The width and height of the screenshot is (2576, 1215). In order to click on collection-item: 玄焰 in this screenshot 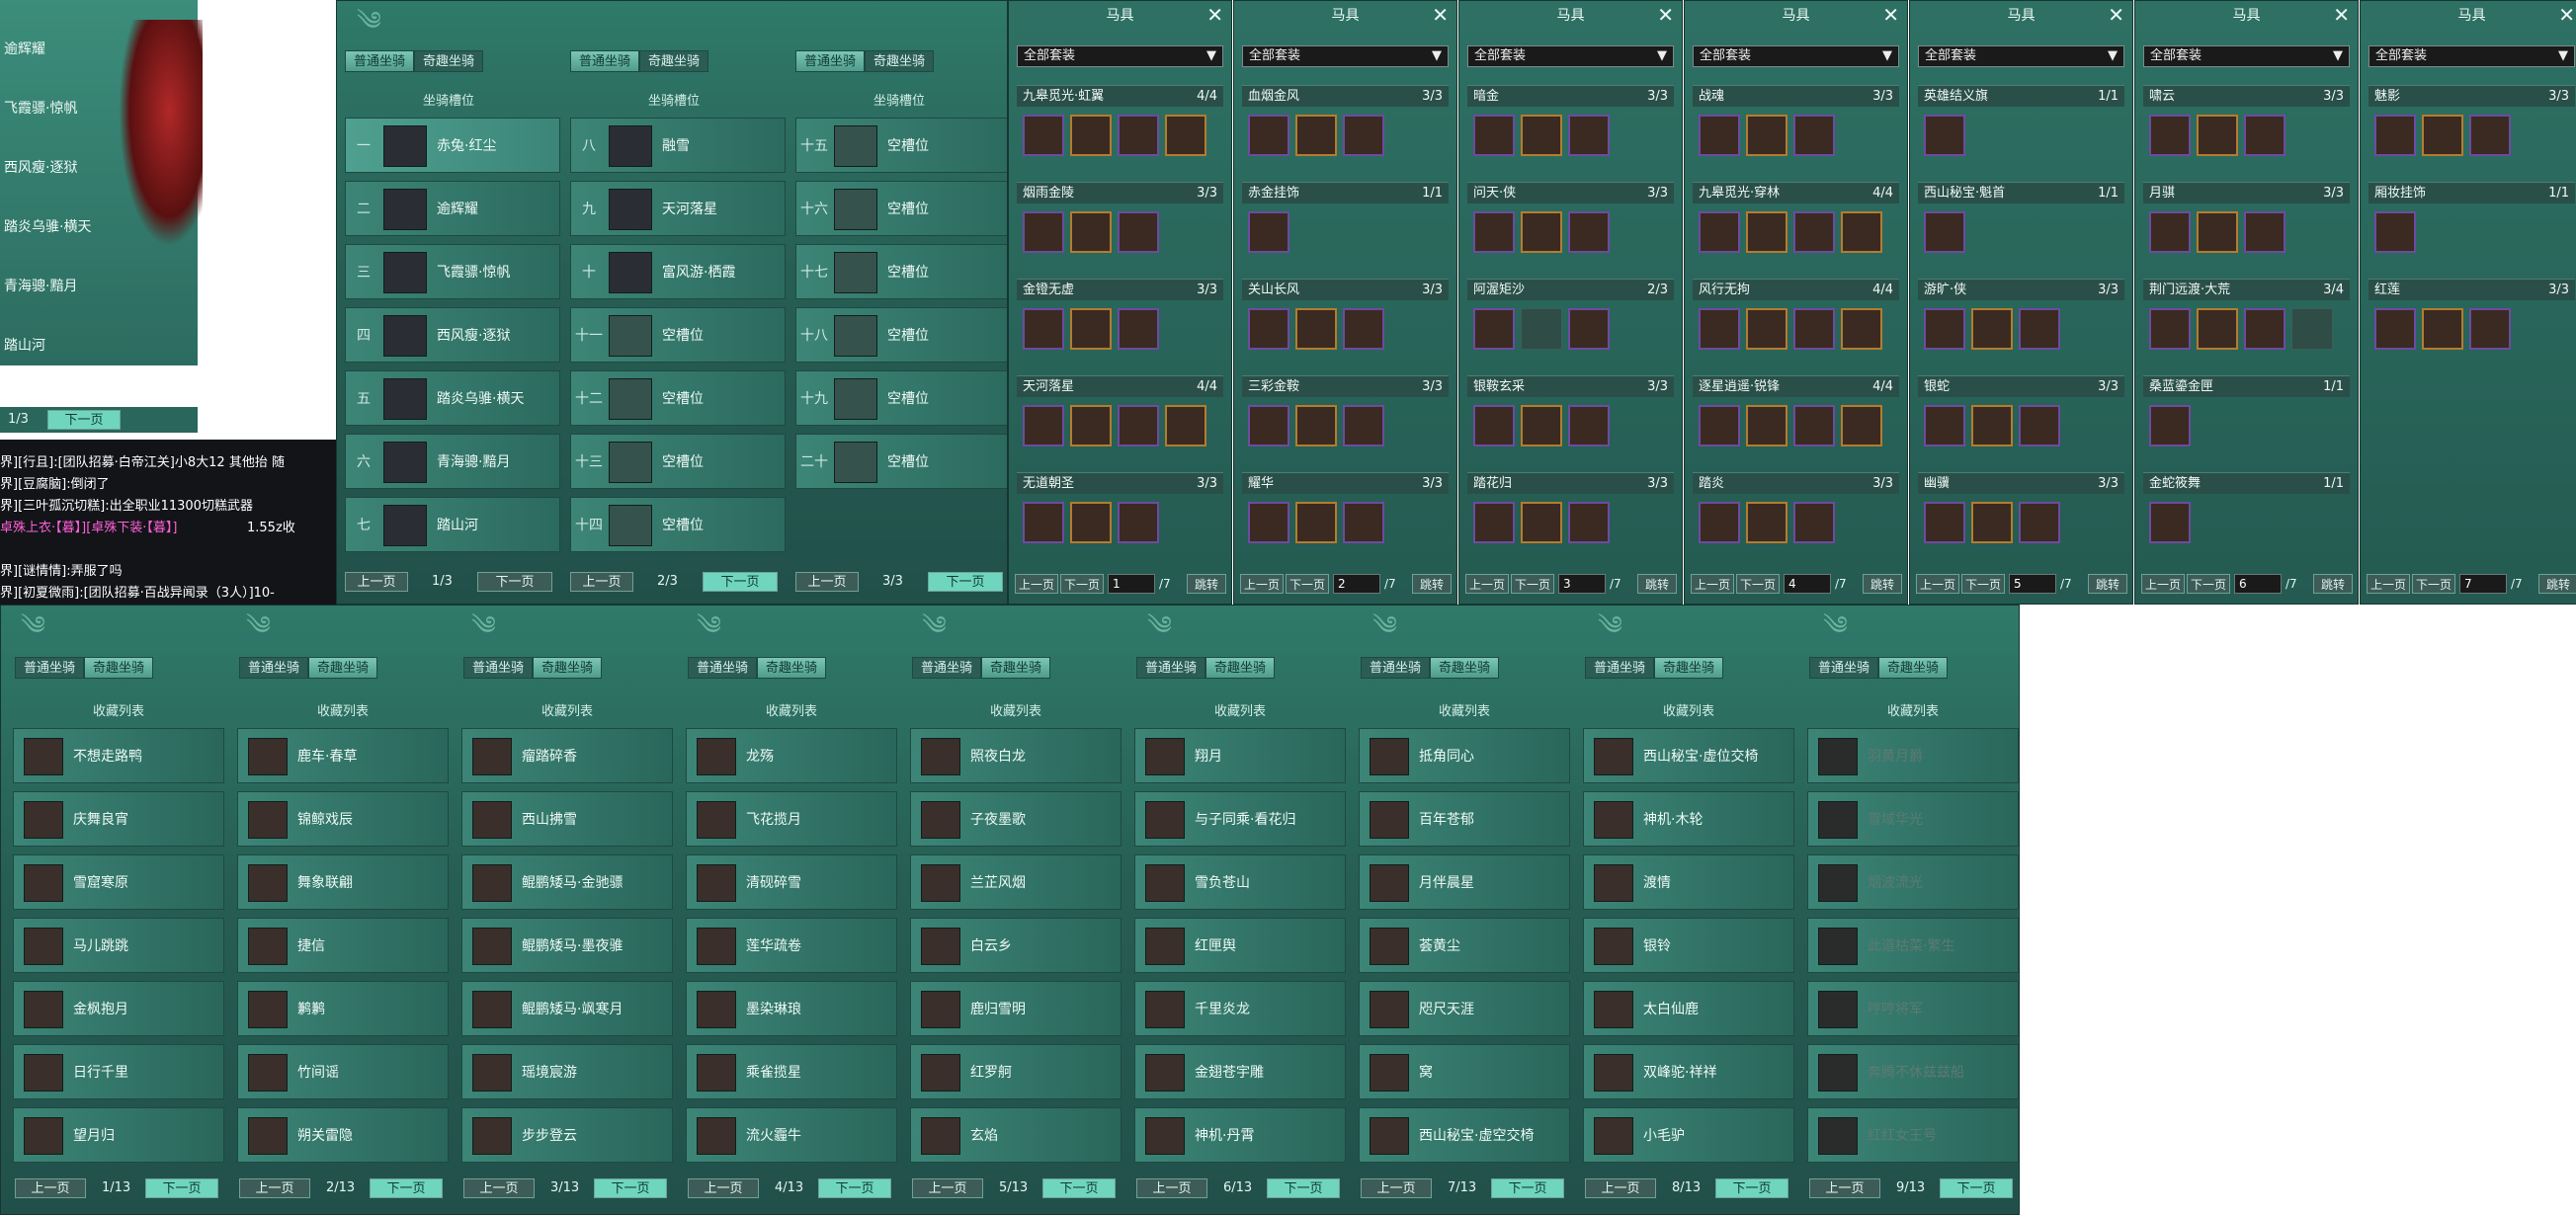, I will do `click(1016, 1135)`.